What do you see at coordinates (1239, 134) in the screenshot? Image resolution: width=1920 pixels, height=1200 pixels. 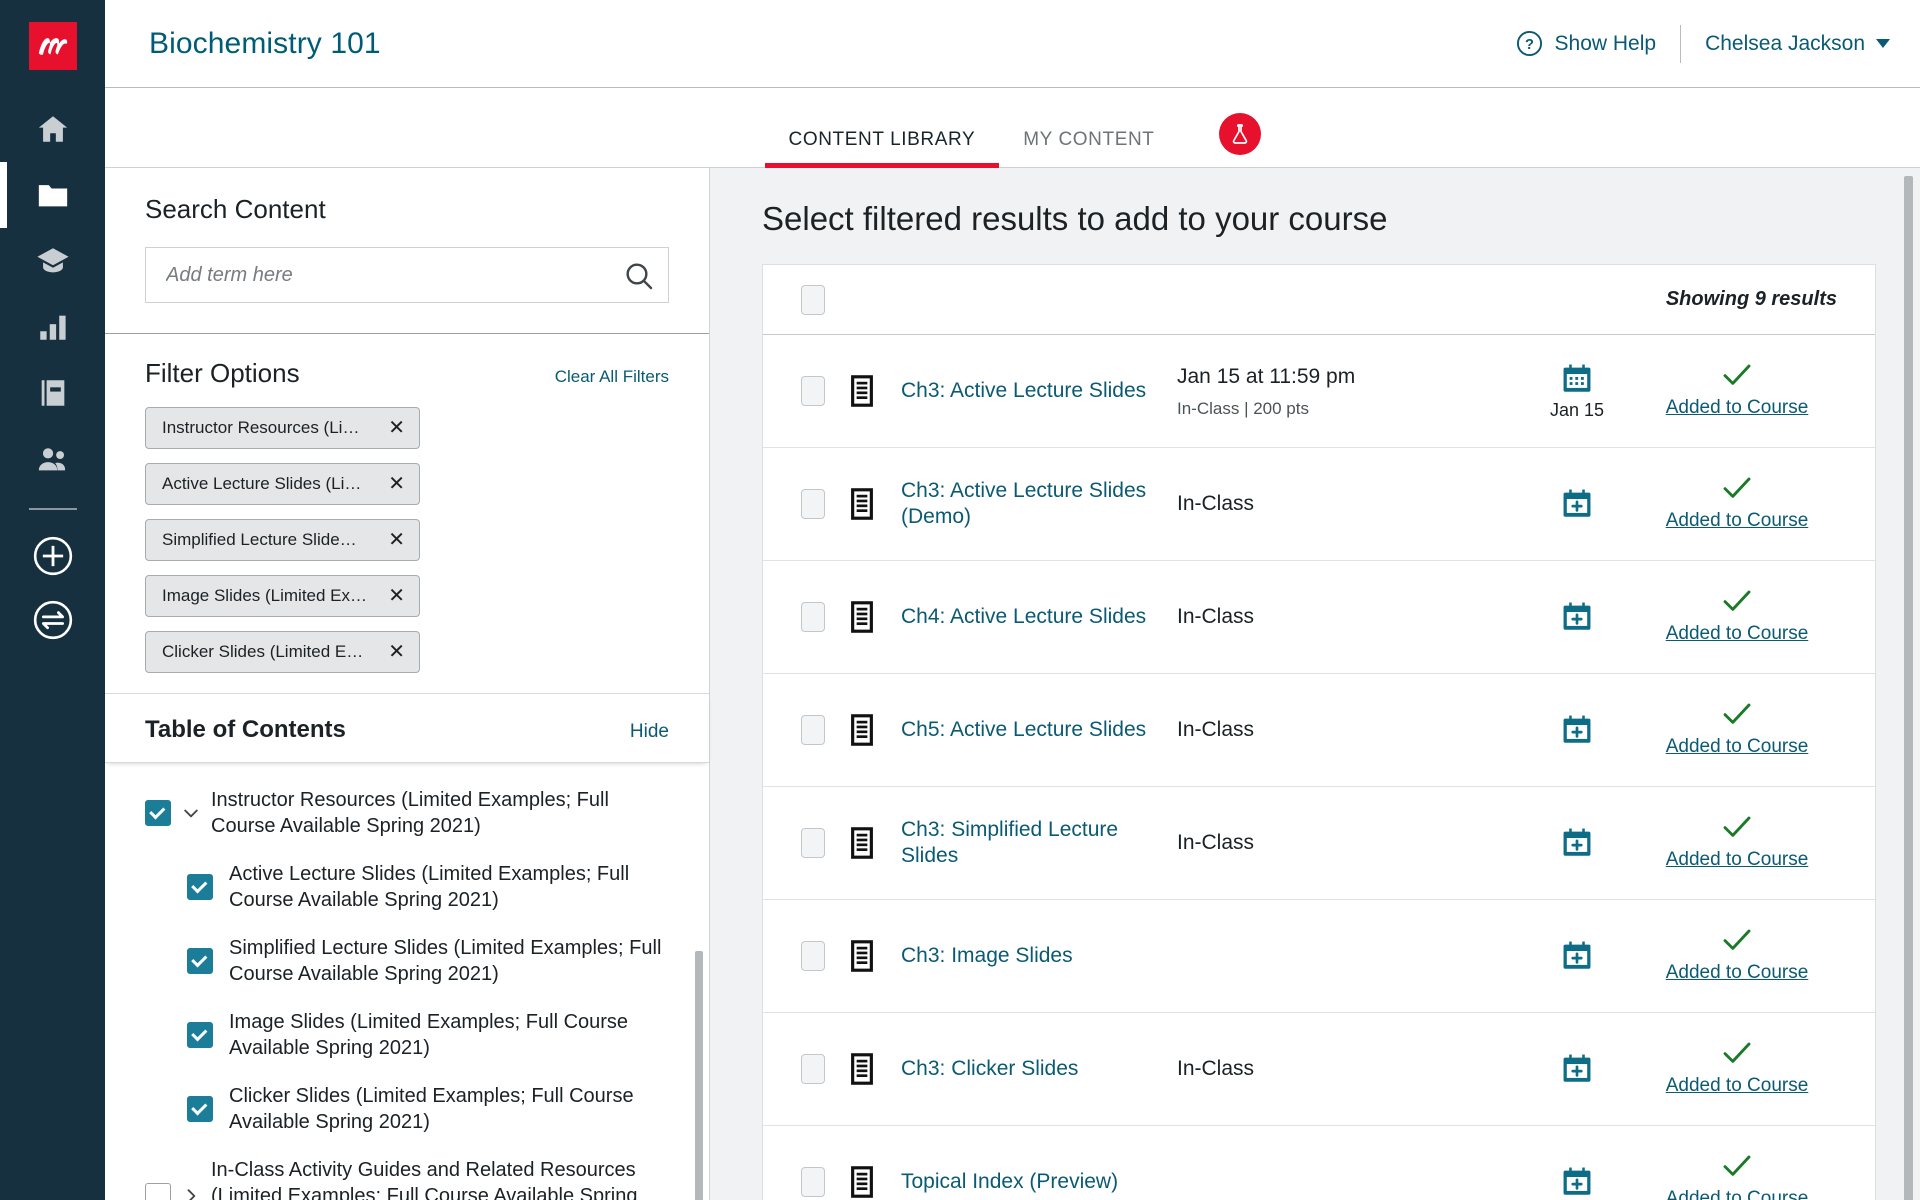 I see `lab-badge-button` at bounding box center [1239, 134].